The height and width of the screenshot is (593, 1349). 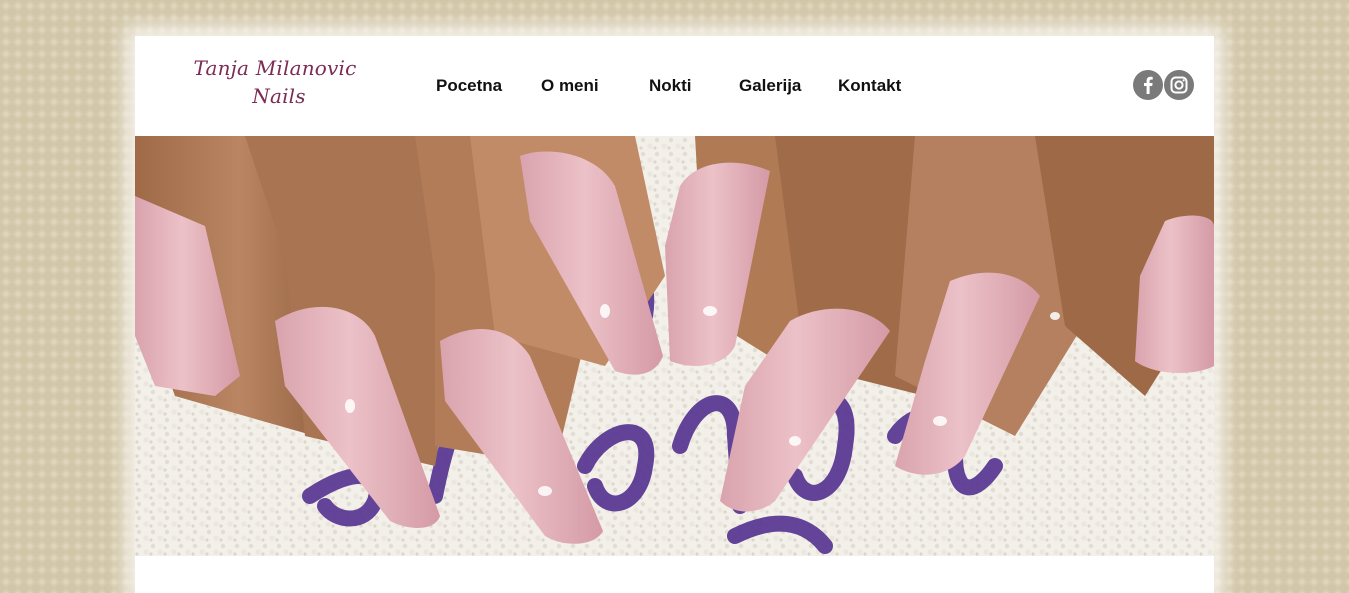 I want to click on nav-item-galerija: Galerija, so click(x=788, y=86).